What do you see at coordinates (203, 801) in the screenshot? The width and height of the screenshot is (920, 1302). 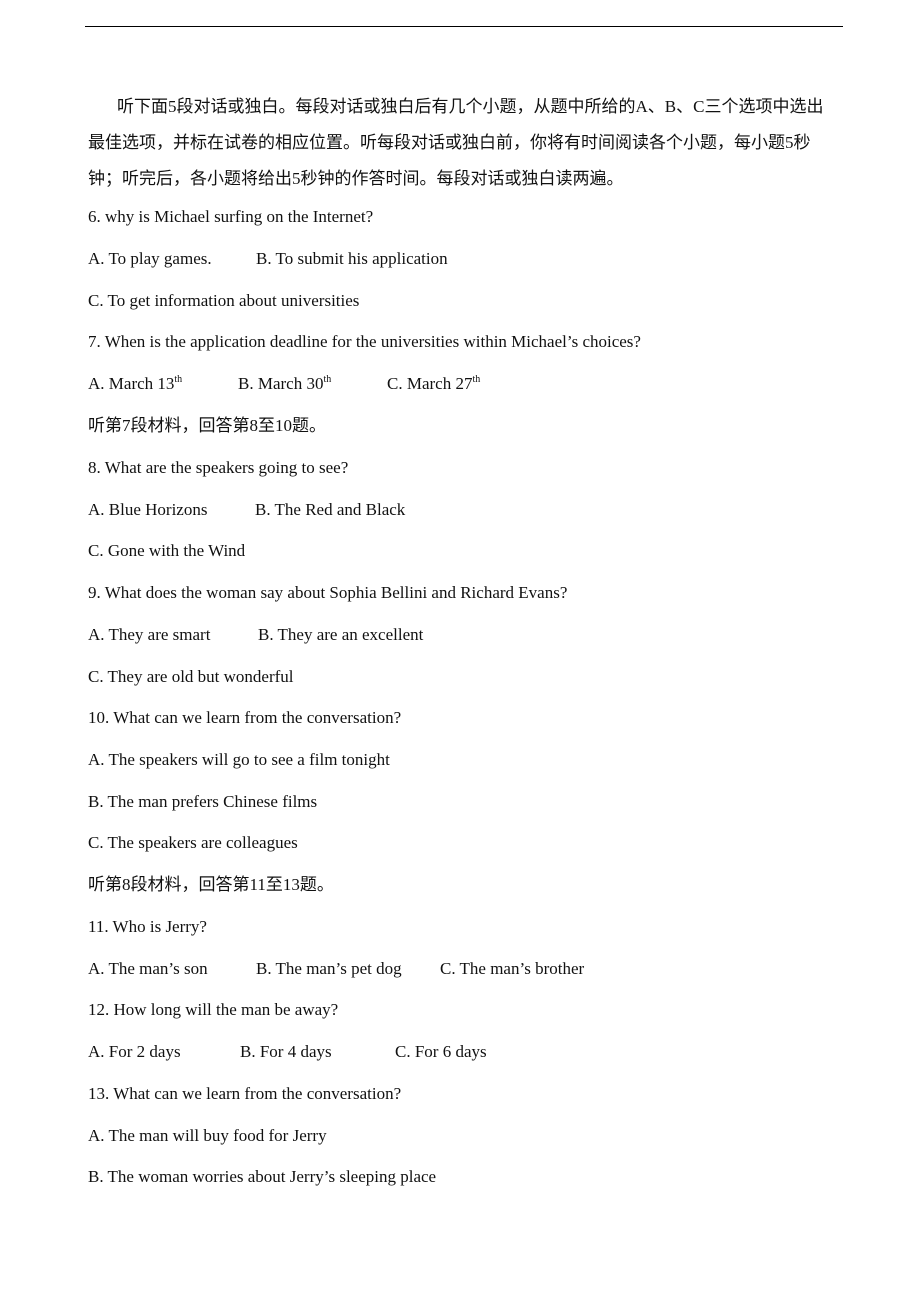 I see `option-10b: B. The man prefers Chinese films` at bounding box center [203, 801].